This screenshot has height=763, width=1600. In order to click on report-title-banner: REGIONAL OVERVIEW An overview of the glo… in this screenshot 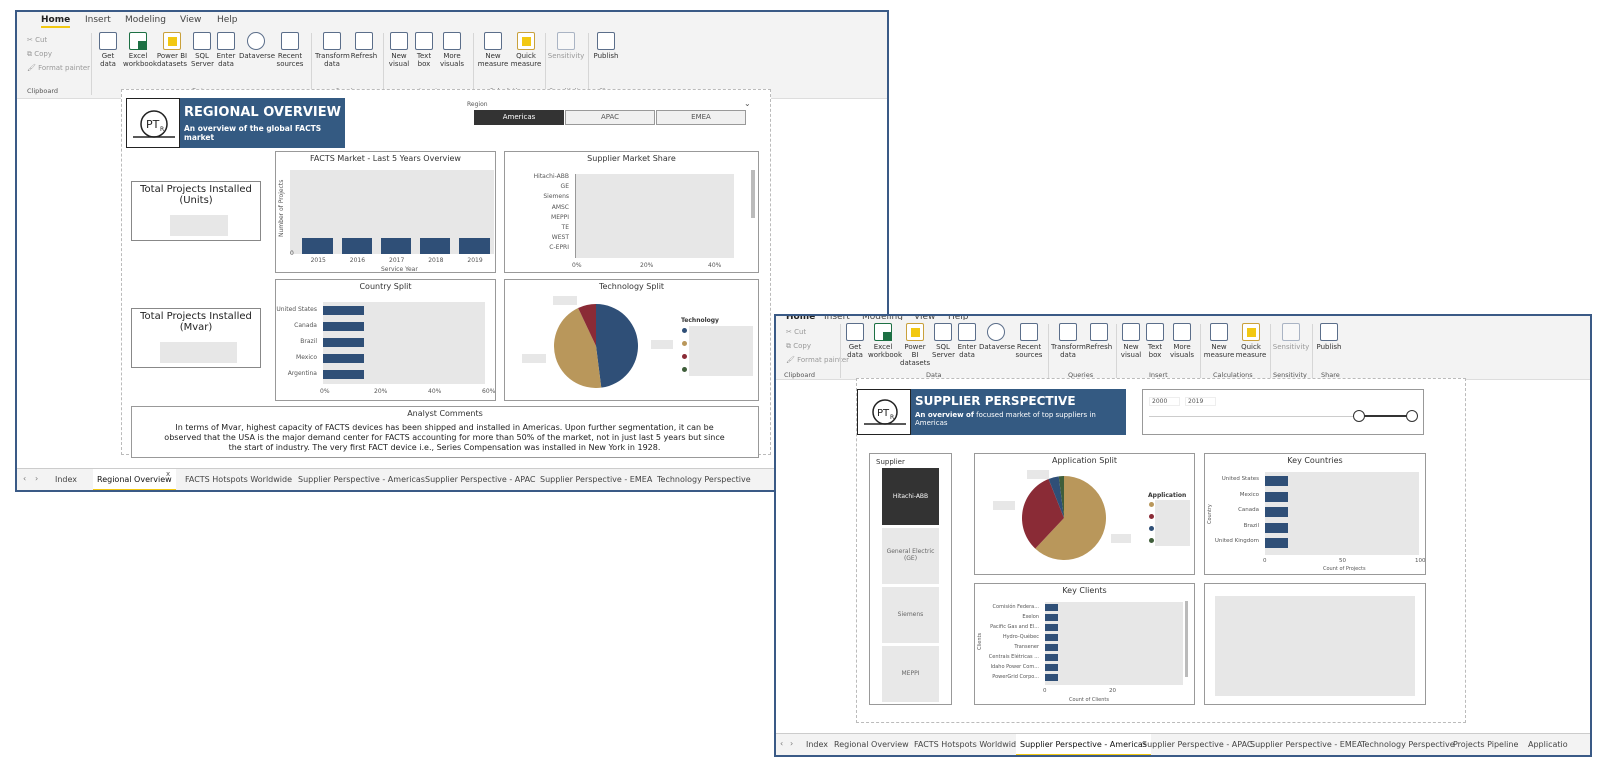, I will do `click(262, 123)`.